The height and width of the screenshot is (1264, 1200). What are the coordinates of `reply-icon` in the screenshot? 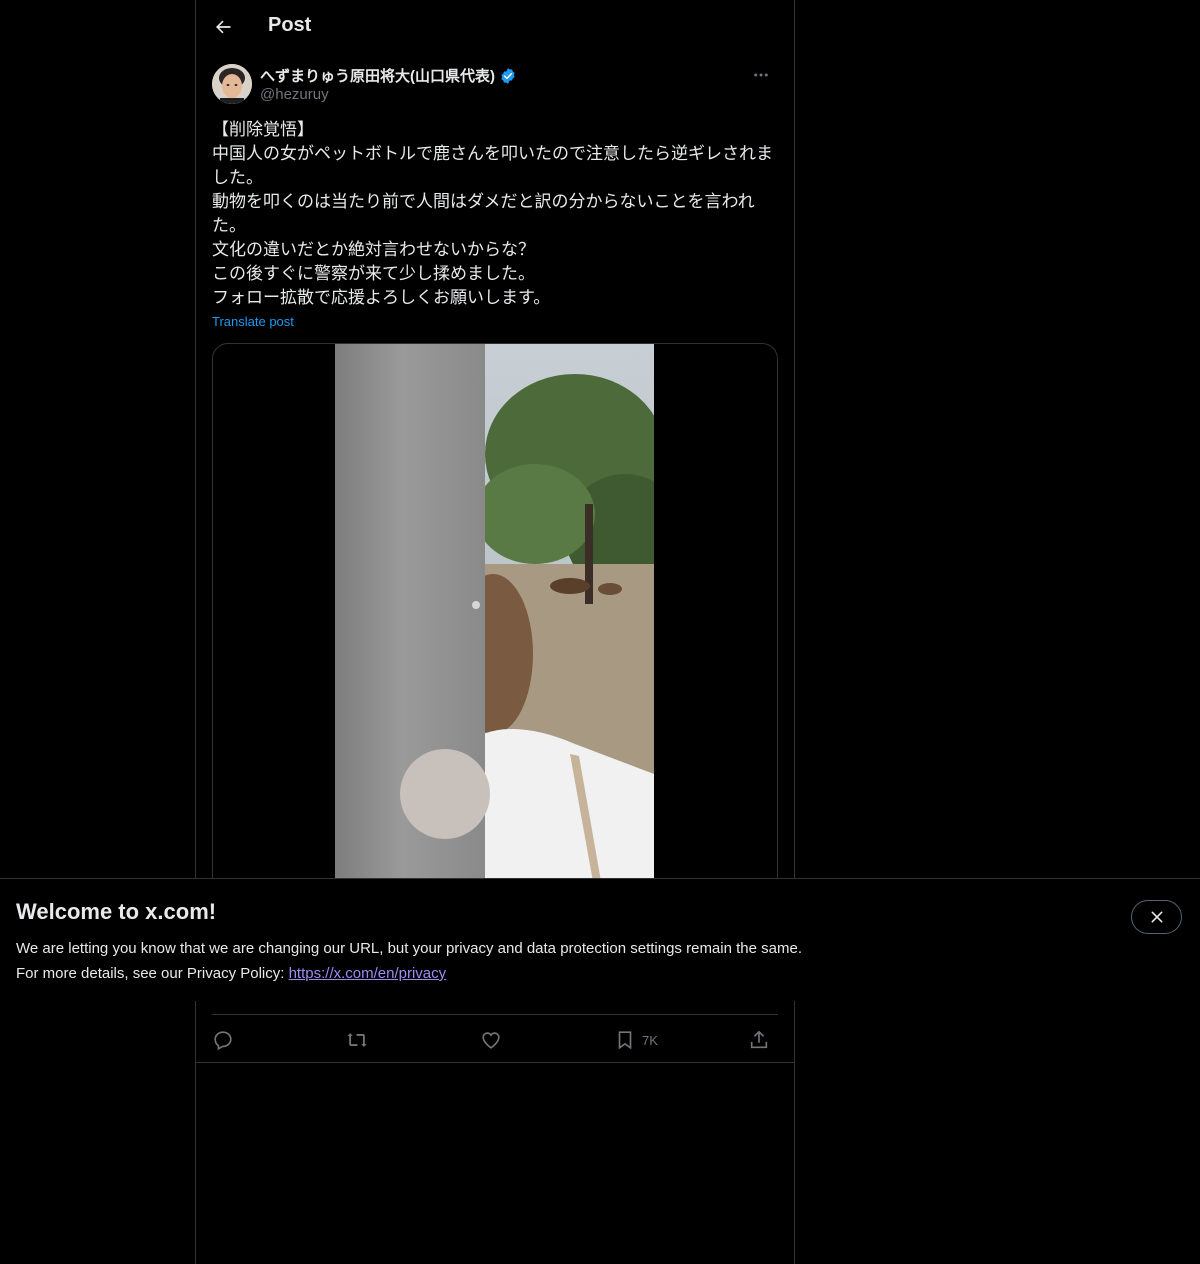 It's located at (223, 1041).